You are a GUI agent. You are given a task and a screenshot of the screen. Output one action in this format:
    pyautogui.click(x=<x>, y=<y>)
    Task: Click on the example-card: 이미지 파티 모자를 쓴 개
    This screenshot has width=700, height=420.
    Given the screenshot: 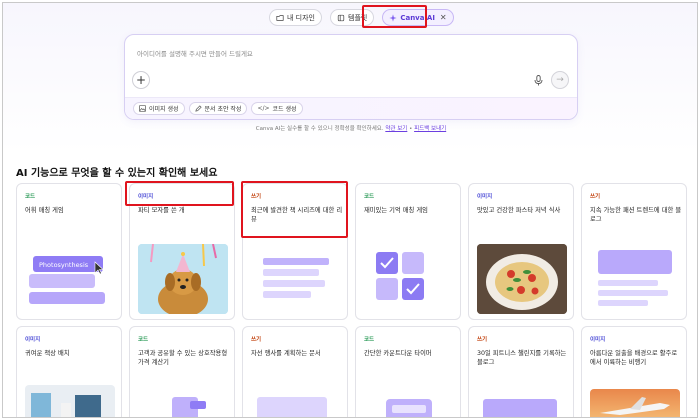 What is the action you would take?
    pyautogui.click(x=182, y=251)
    